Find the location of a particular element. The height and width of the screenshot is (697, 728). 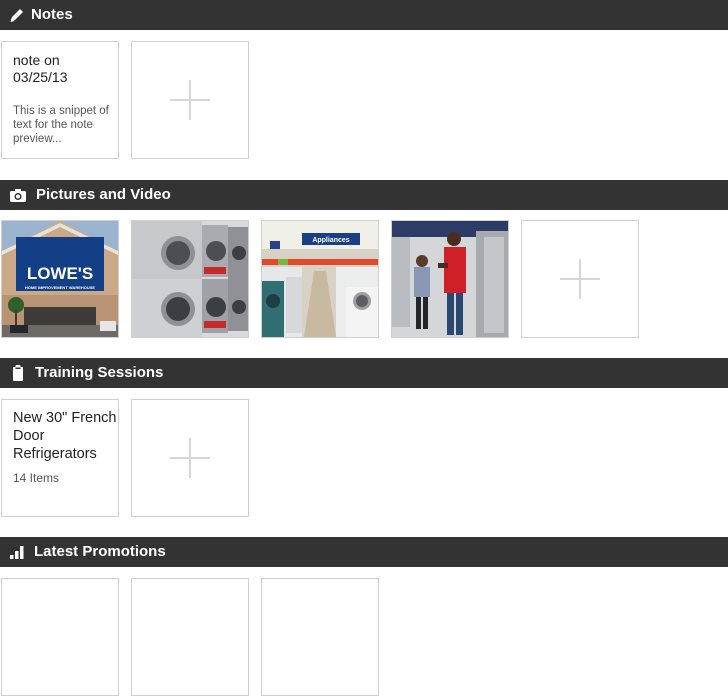

pencil-icon is located at coordinates (16, 15).